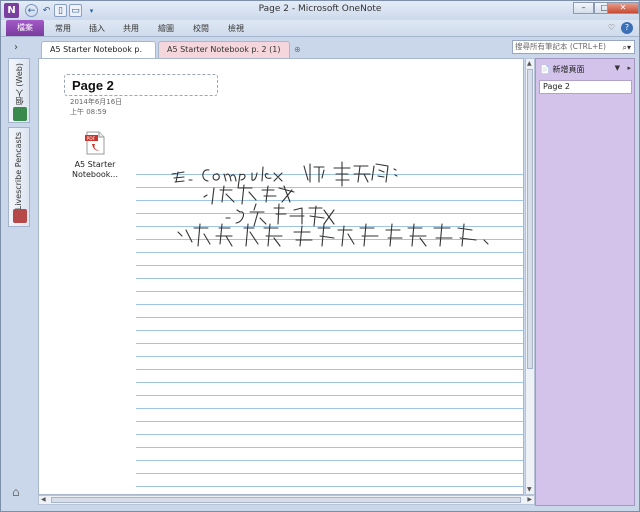 The height and width of the screenshot is (512, 640). I want to click on close-button: ✕, so click(623, 8).